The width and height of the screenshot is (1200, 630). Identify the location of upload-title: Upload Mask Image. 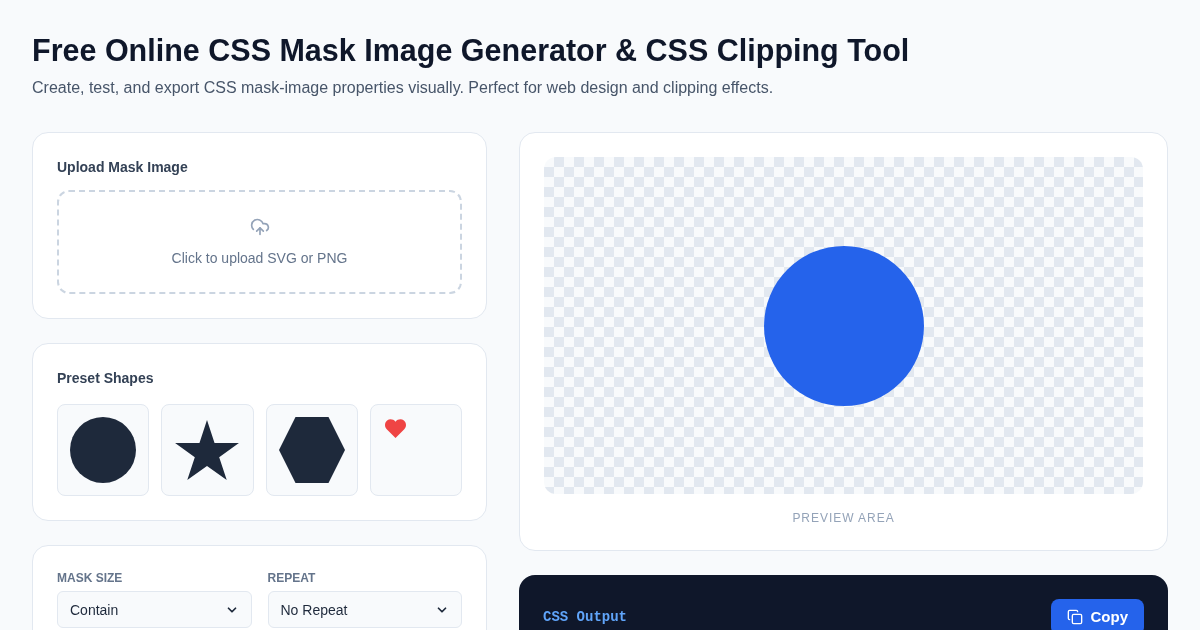
(123, 167).